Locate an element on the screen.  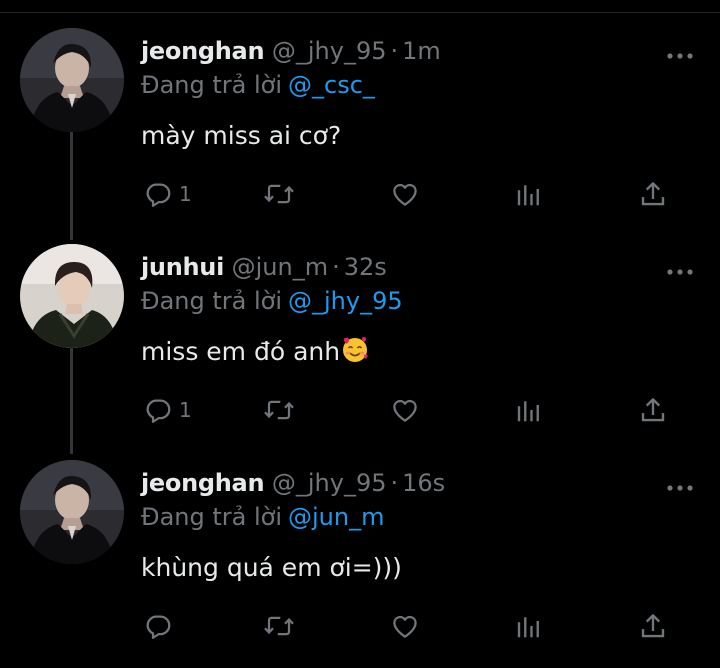
tweet-header: junhui @jun_m · 32s is located at coordinates (264, 267).